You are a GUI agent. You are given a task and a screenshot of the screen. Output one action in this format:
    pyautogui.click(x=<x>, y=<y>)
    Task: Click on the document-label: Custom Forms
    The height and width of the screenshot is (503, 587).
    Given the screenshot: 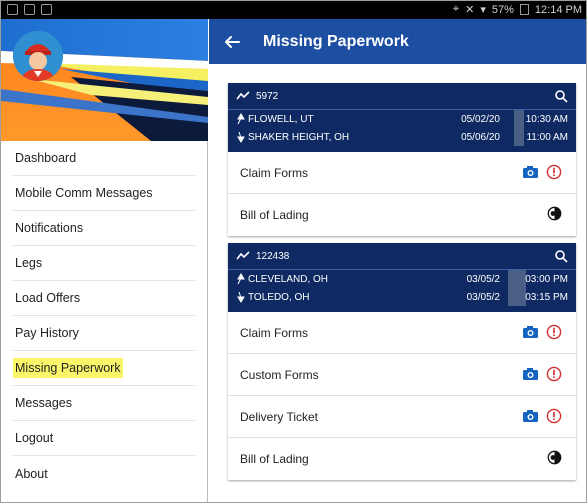 What is the action you would take?
    pyautogui.click(x=279, y=374)
    